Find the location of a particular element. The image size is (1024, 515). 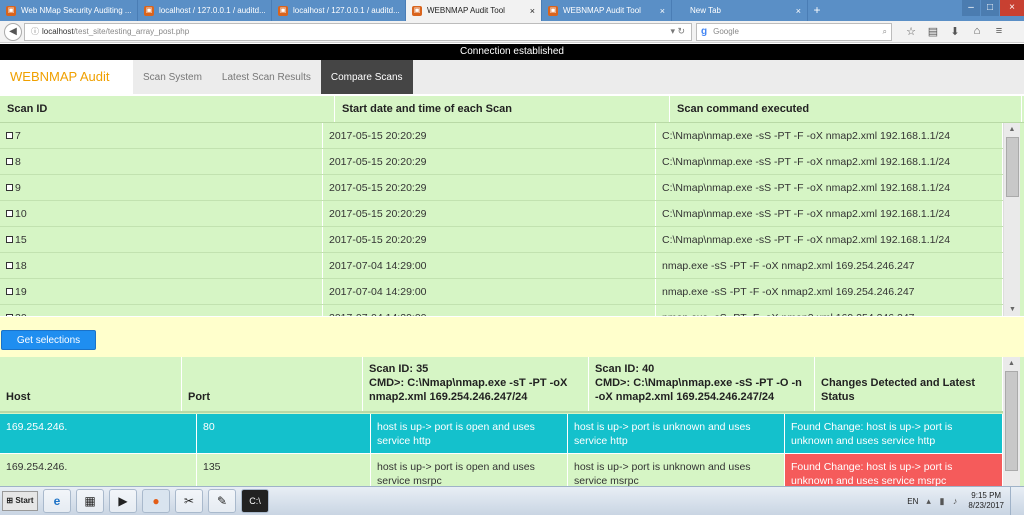

search-icon: ⌕ is located at coordinates (885, 32).